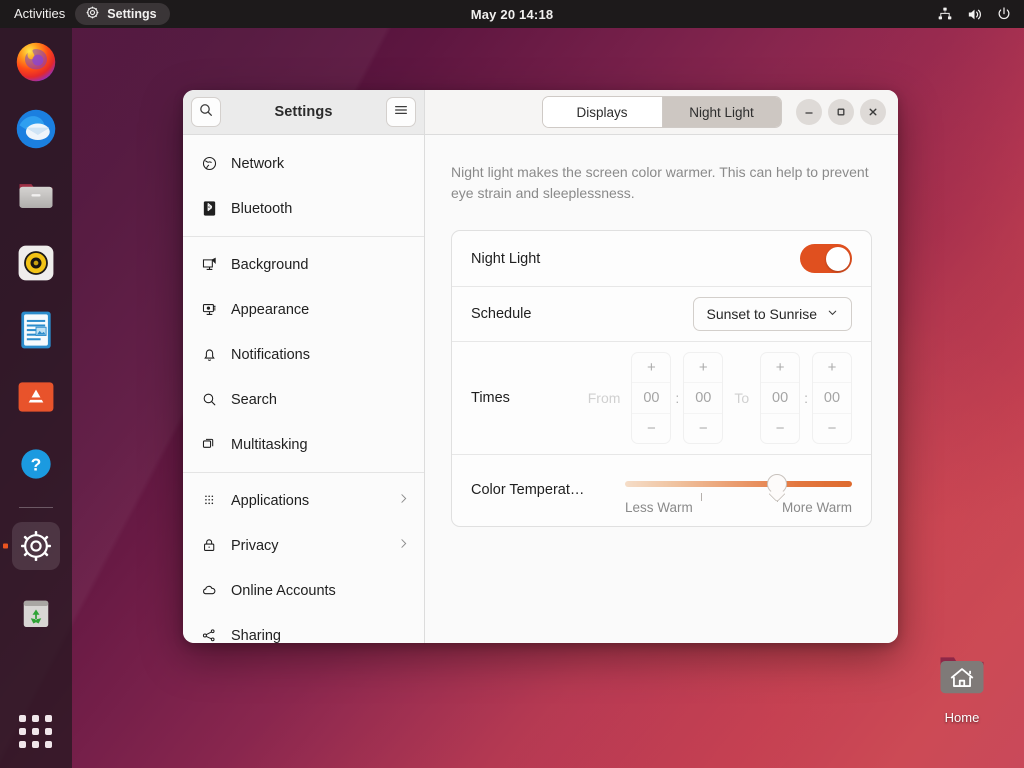 The image size is (1024, 768). I want to click on to-minutes-value: 00, so click(832, 397).